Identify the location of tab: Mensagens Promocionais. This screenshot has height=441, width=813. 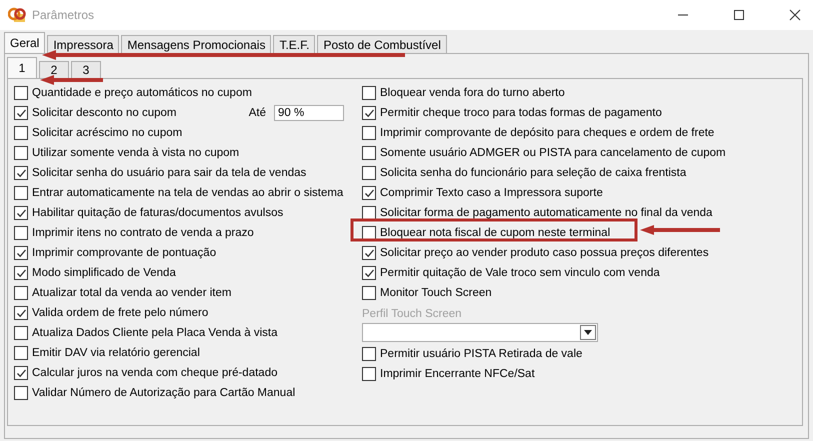
(196, 44).